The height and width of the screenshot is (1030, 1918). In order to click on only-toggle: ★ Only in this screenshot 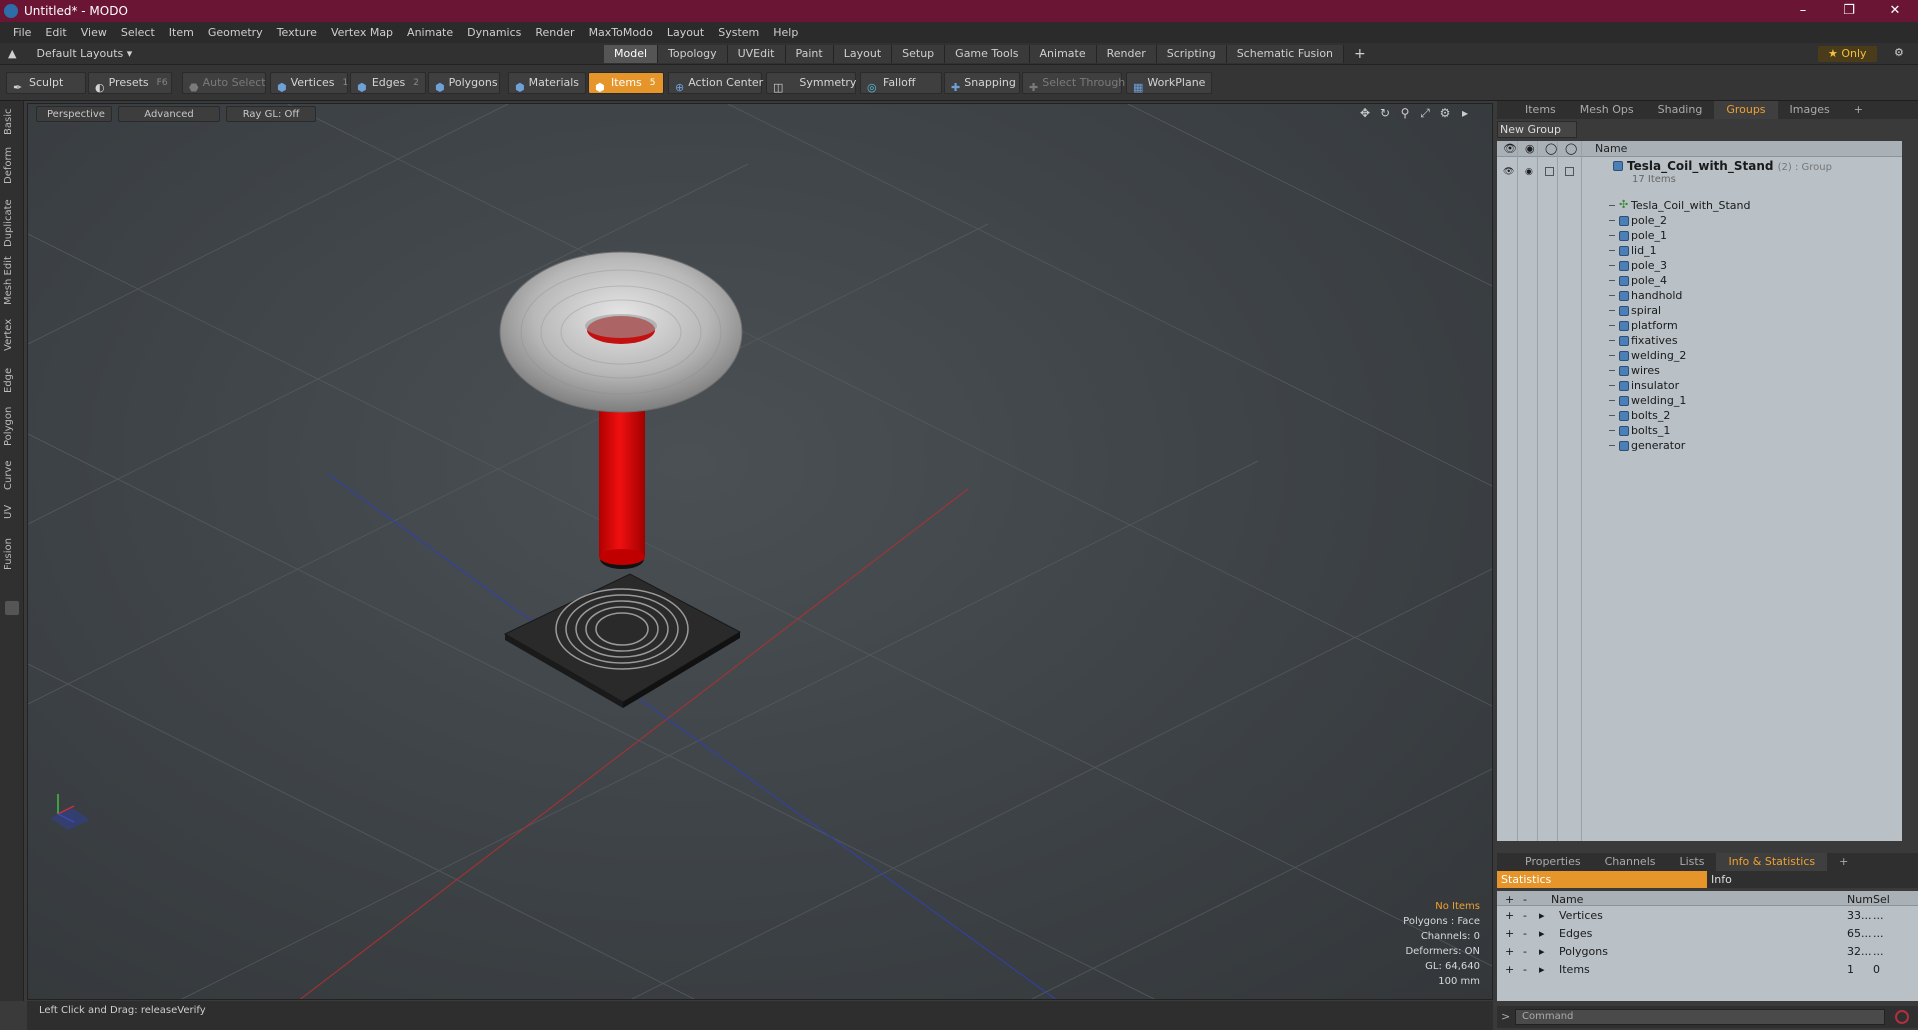, I will do `click(1847, 54)`.